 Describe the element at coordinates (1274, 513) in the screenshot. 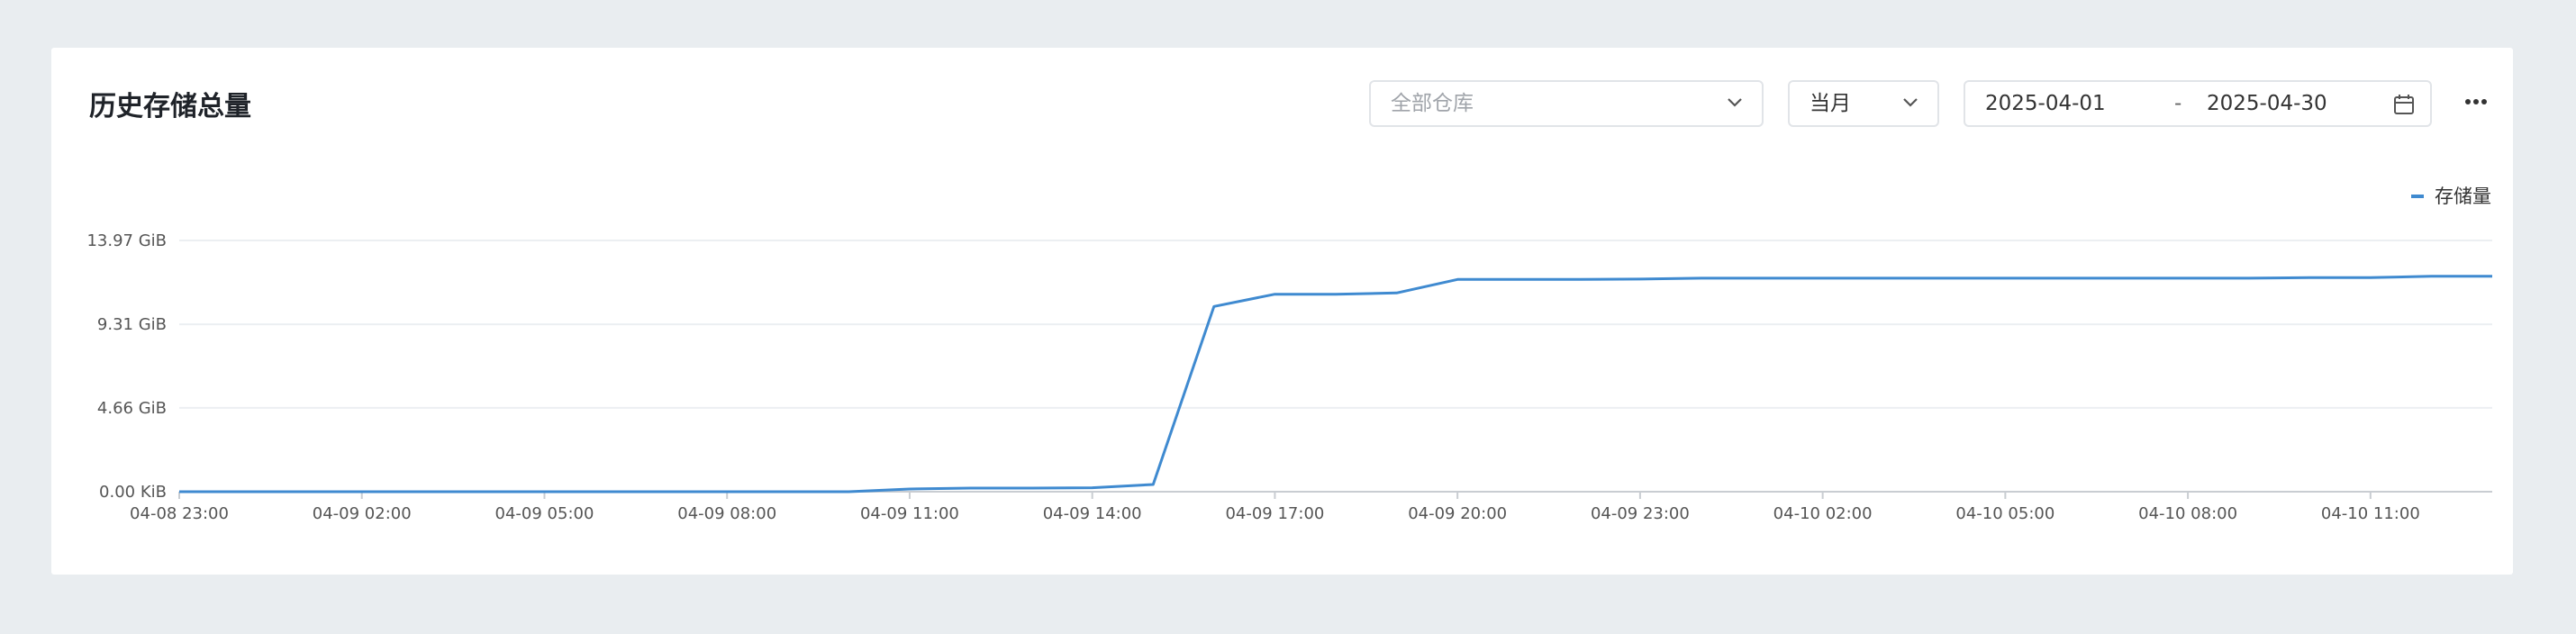

I see `x-tick-label: 04-09 17:00` at that location.